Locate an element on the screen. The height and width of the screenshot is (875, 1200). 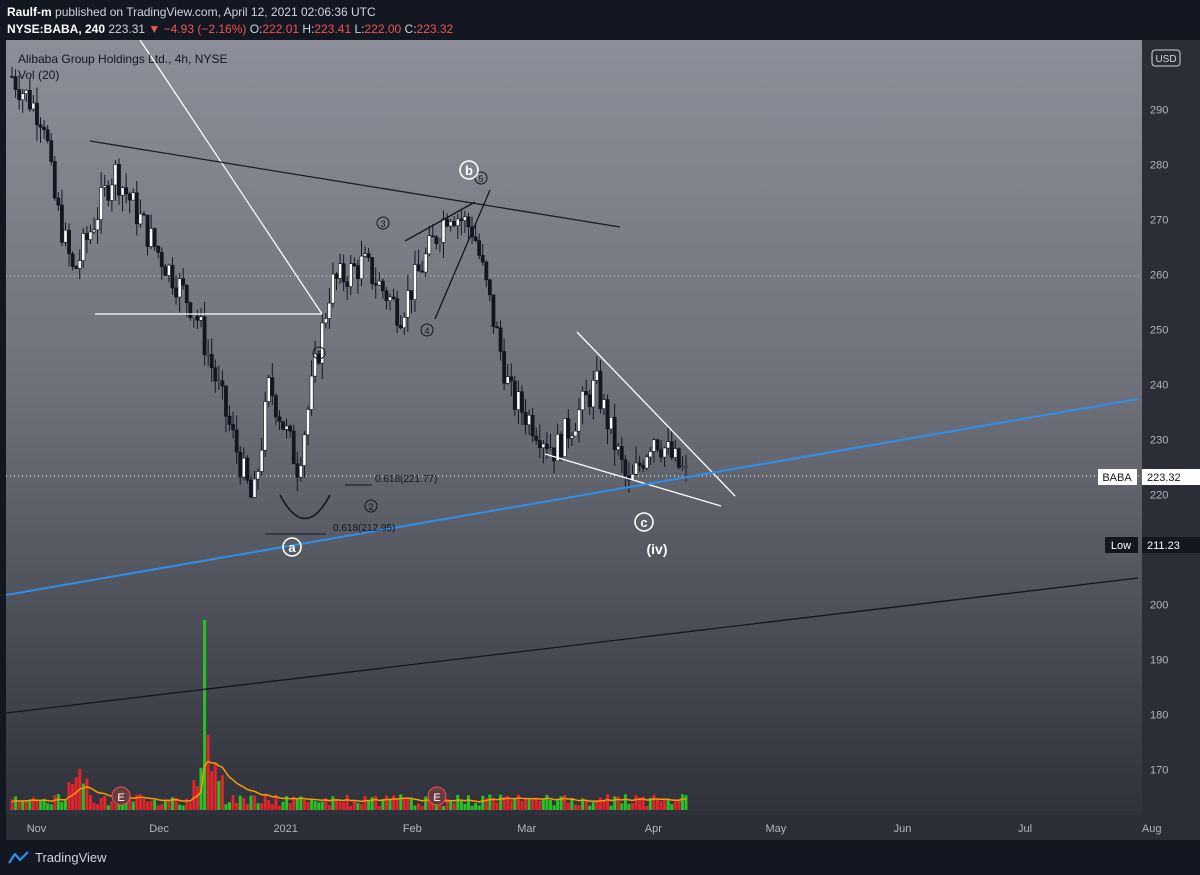
author-name: Raulf-m is located at coordinates (29, 12).